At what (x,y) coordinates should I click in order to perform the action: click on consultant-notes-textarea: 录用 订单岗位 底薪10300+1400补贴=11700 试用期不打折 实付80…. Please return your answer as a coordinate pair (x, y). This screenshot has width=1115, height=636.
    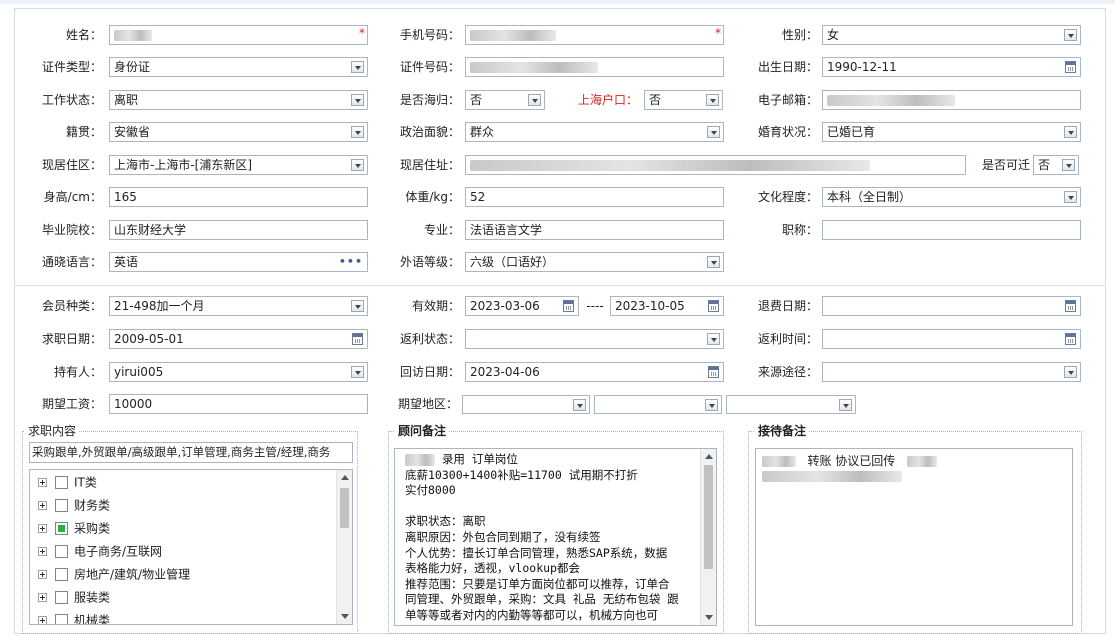
    Looking at the image, I should click on (555, 537).